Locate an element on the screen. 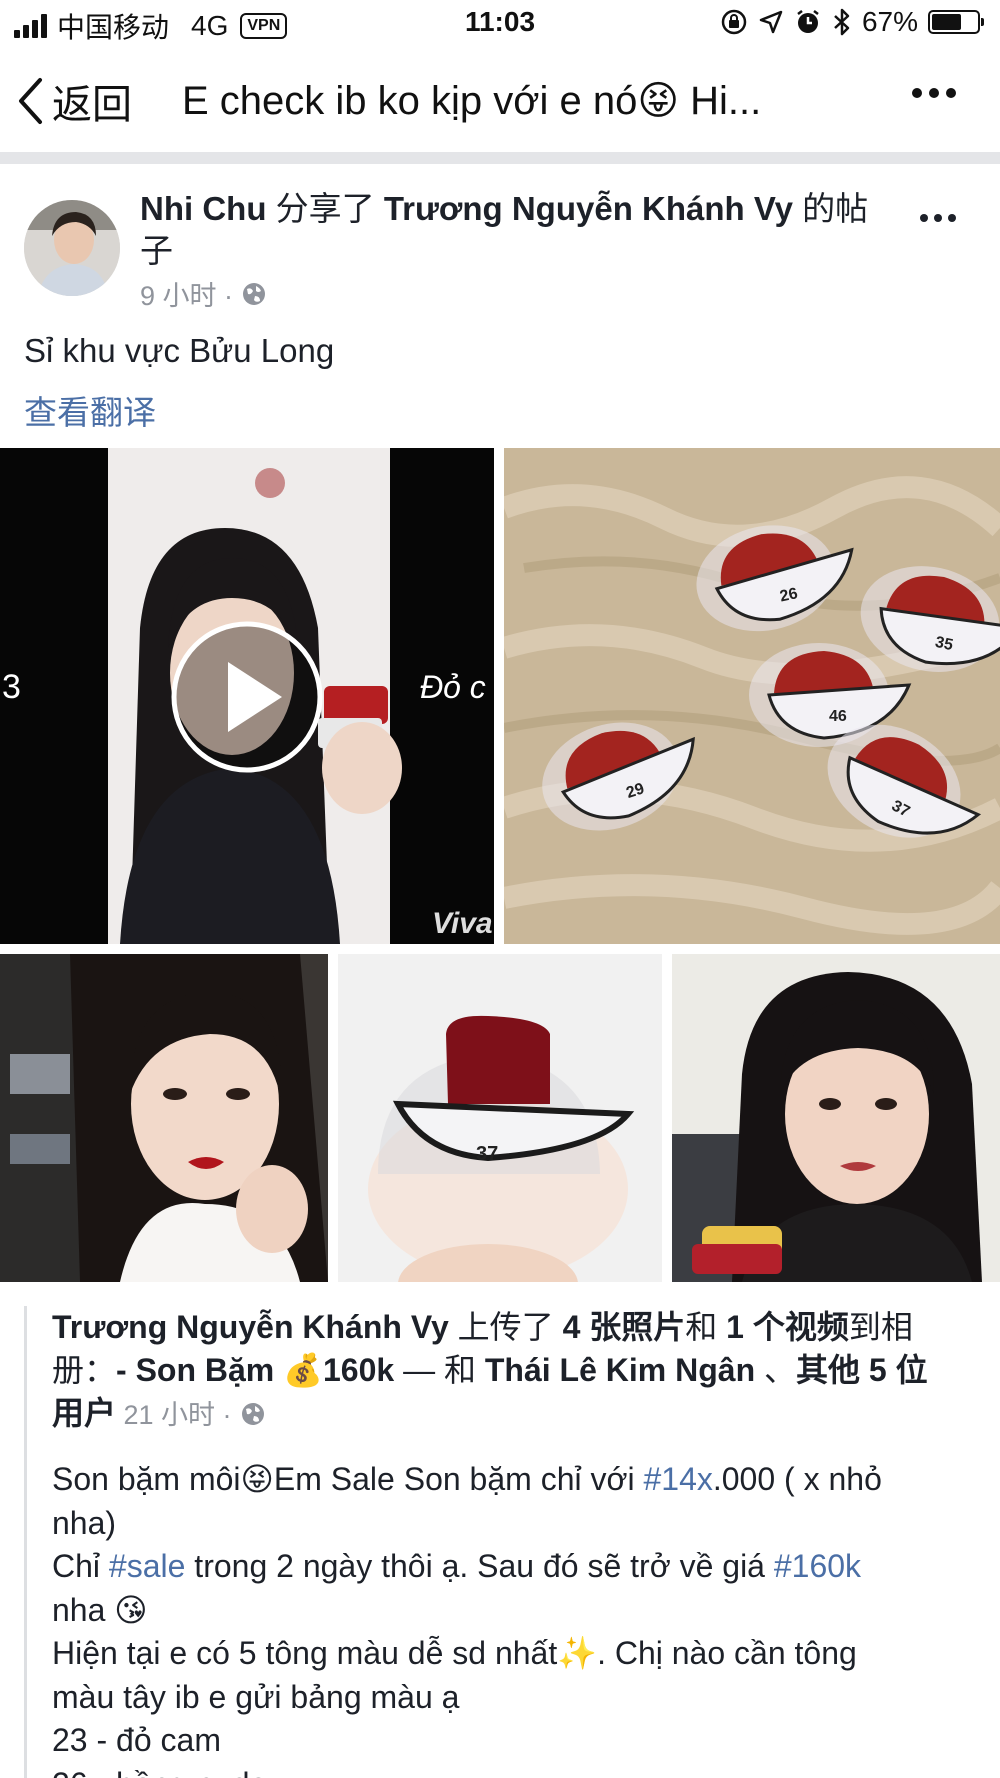  body-text: Son bặm môi😝Em Sale Son bặm chỉ với is located at coordinates (348, 1479).